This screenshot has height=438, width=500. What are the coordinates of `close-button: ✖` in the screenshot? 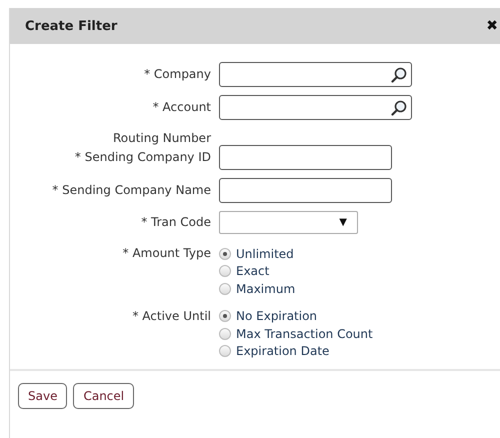 It's located at (492, 26).